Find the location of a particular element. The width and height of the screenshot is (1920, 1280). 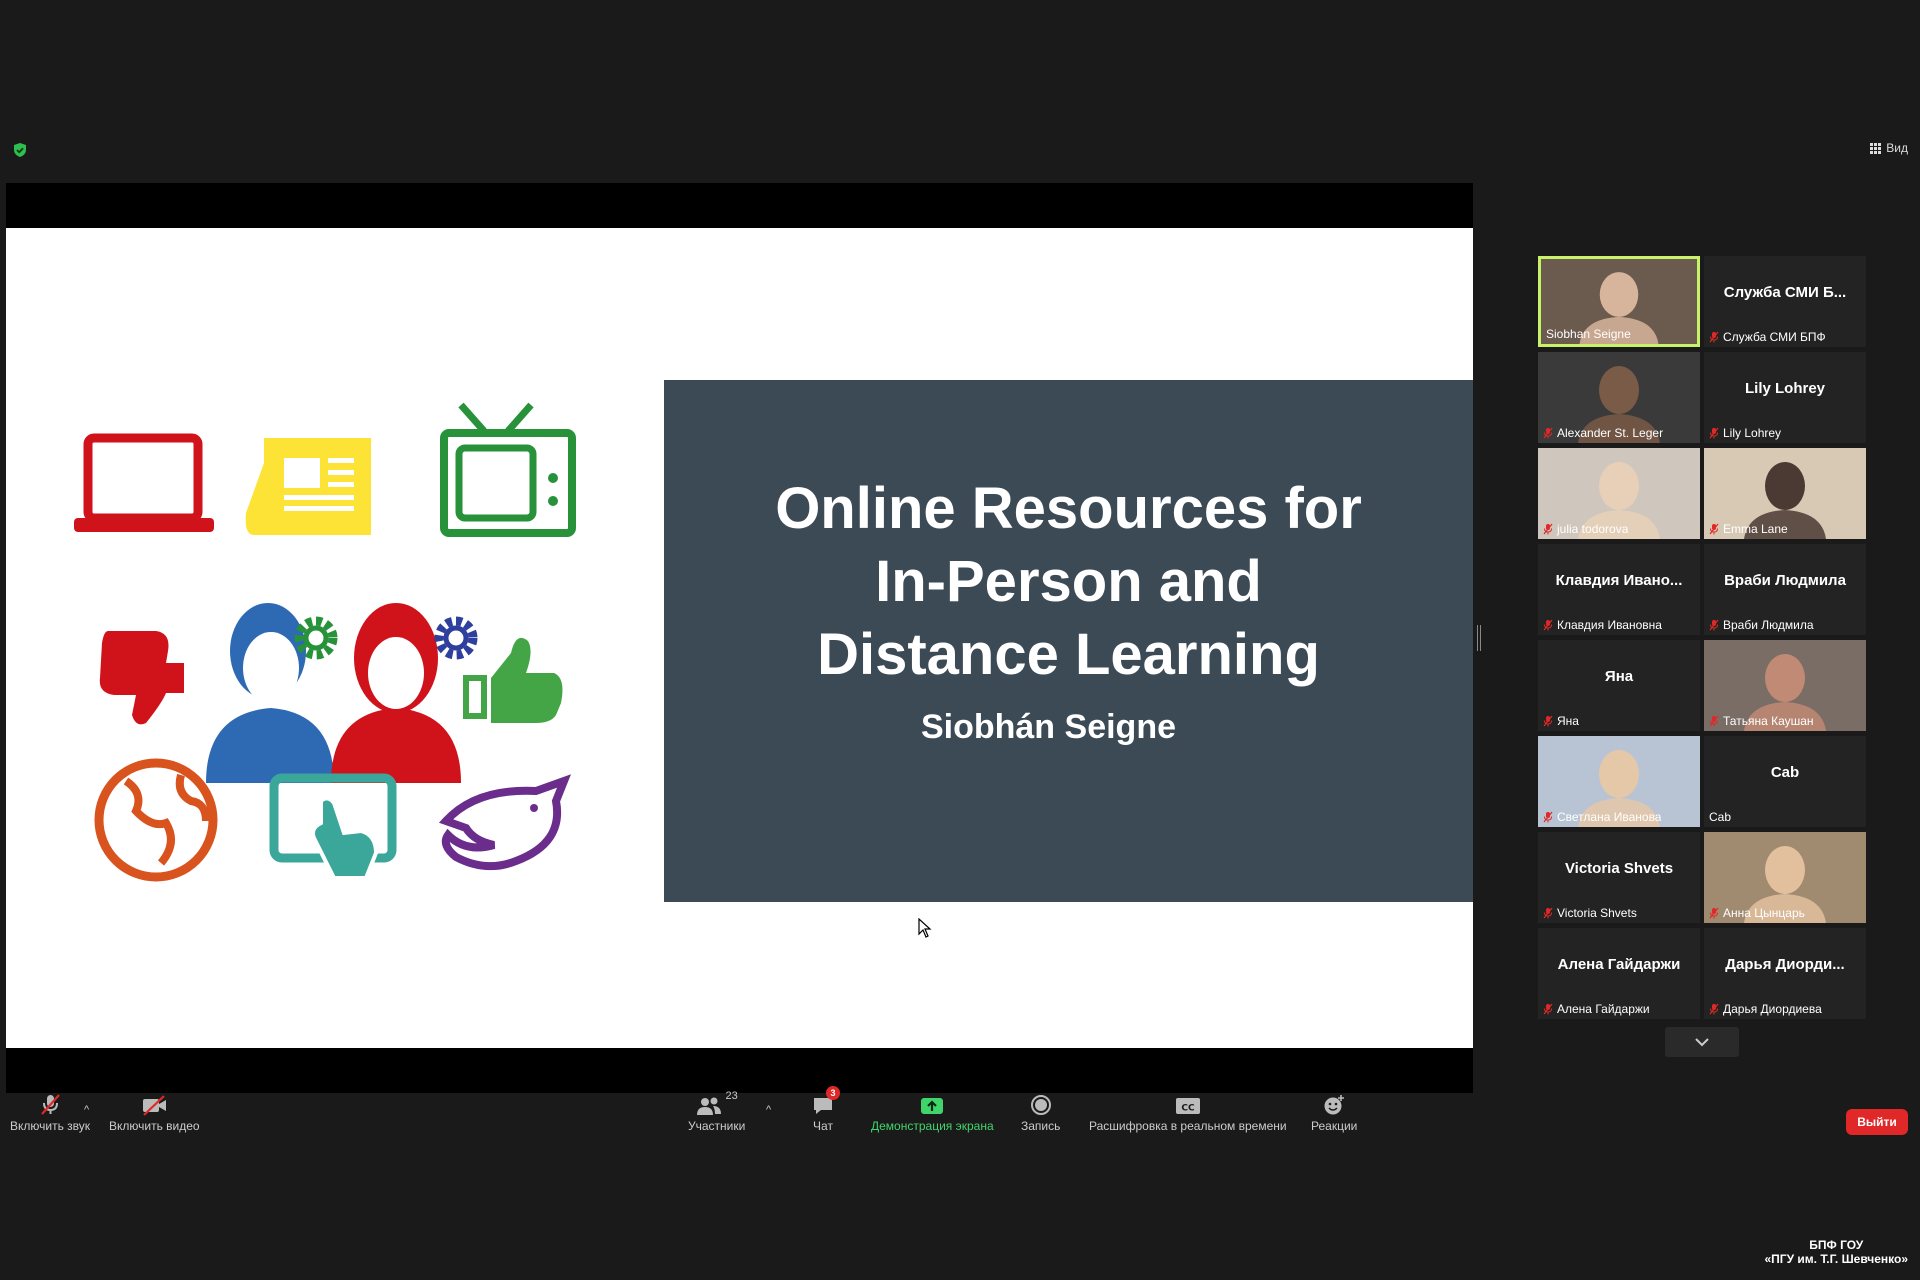

reactions-button: Реакции is located at coordinates (1334, 1111).